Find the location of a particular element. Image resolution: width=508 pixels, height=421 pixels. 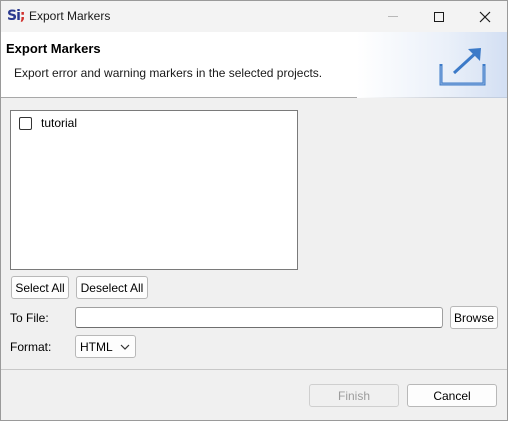

banner-title: Export Markers is located at coordinates (53, 48).